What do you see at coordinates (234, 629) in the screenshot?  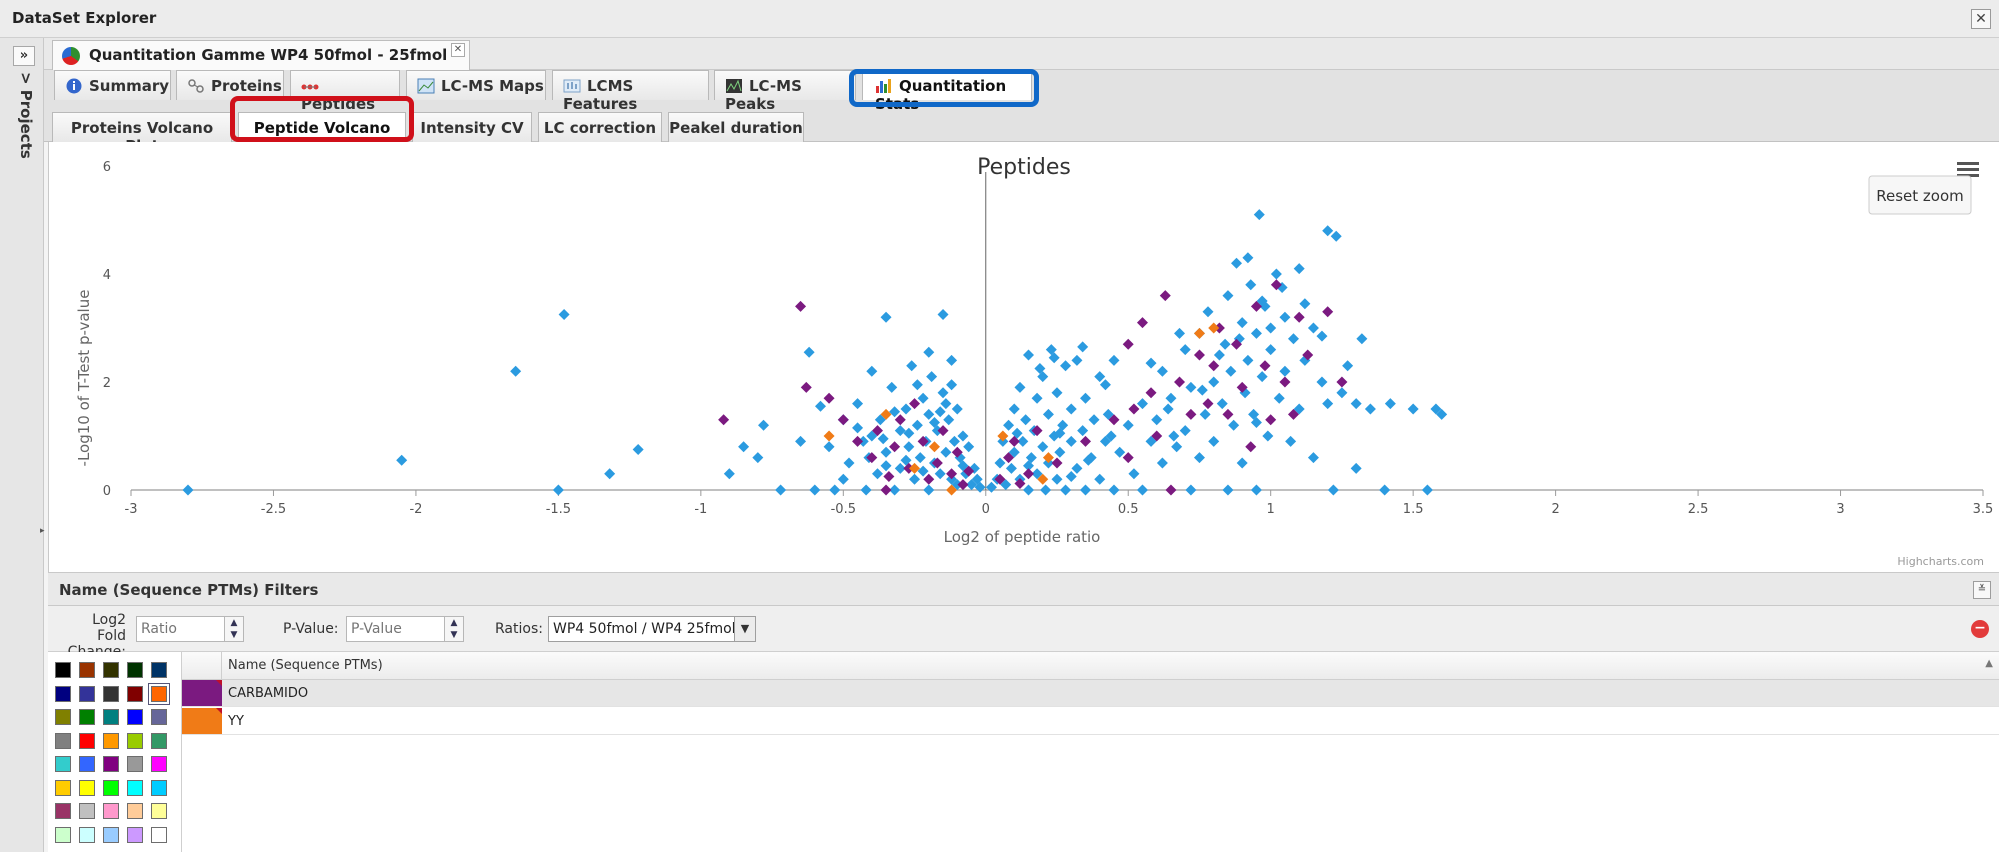 I see `log2-spinner: ▲ ▼` at bounding box center [234, 629].